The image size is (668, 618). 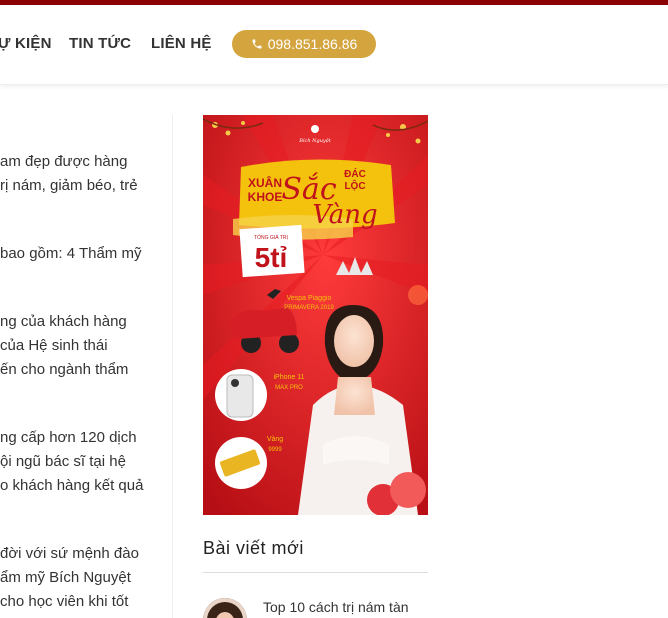 I want to click on phone-button: 098.851.86.86, so click(x=304, y=44).